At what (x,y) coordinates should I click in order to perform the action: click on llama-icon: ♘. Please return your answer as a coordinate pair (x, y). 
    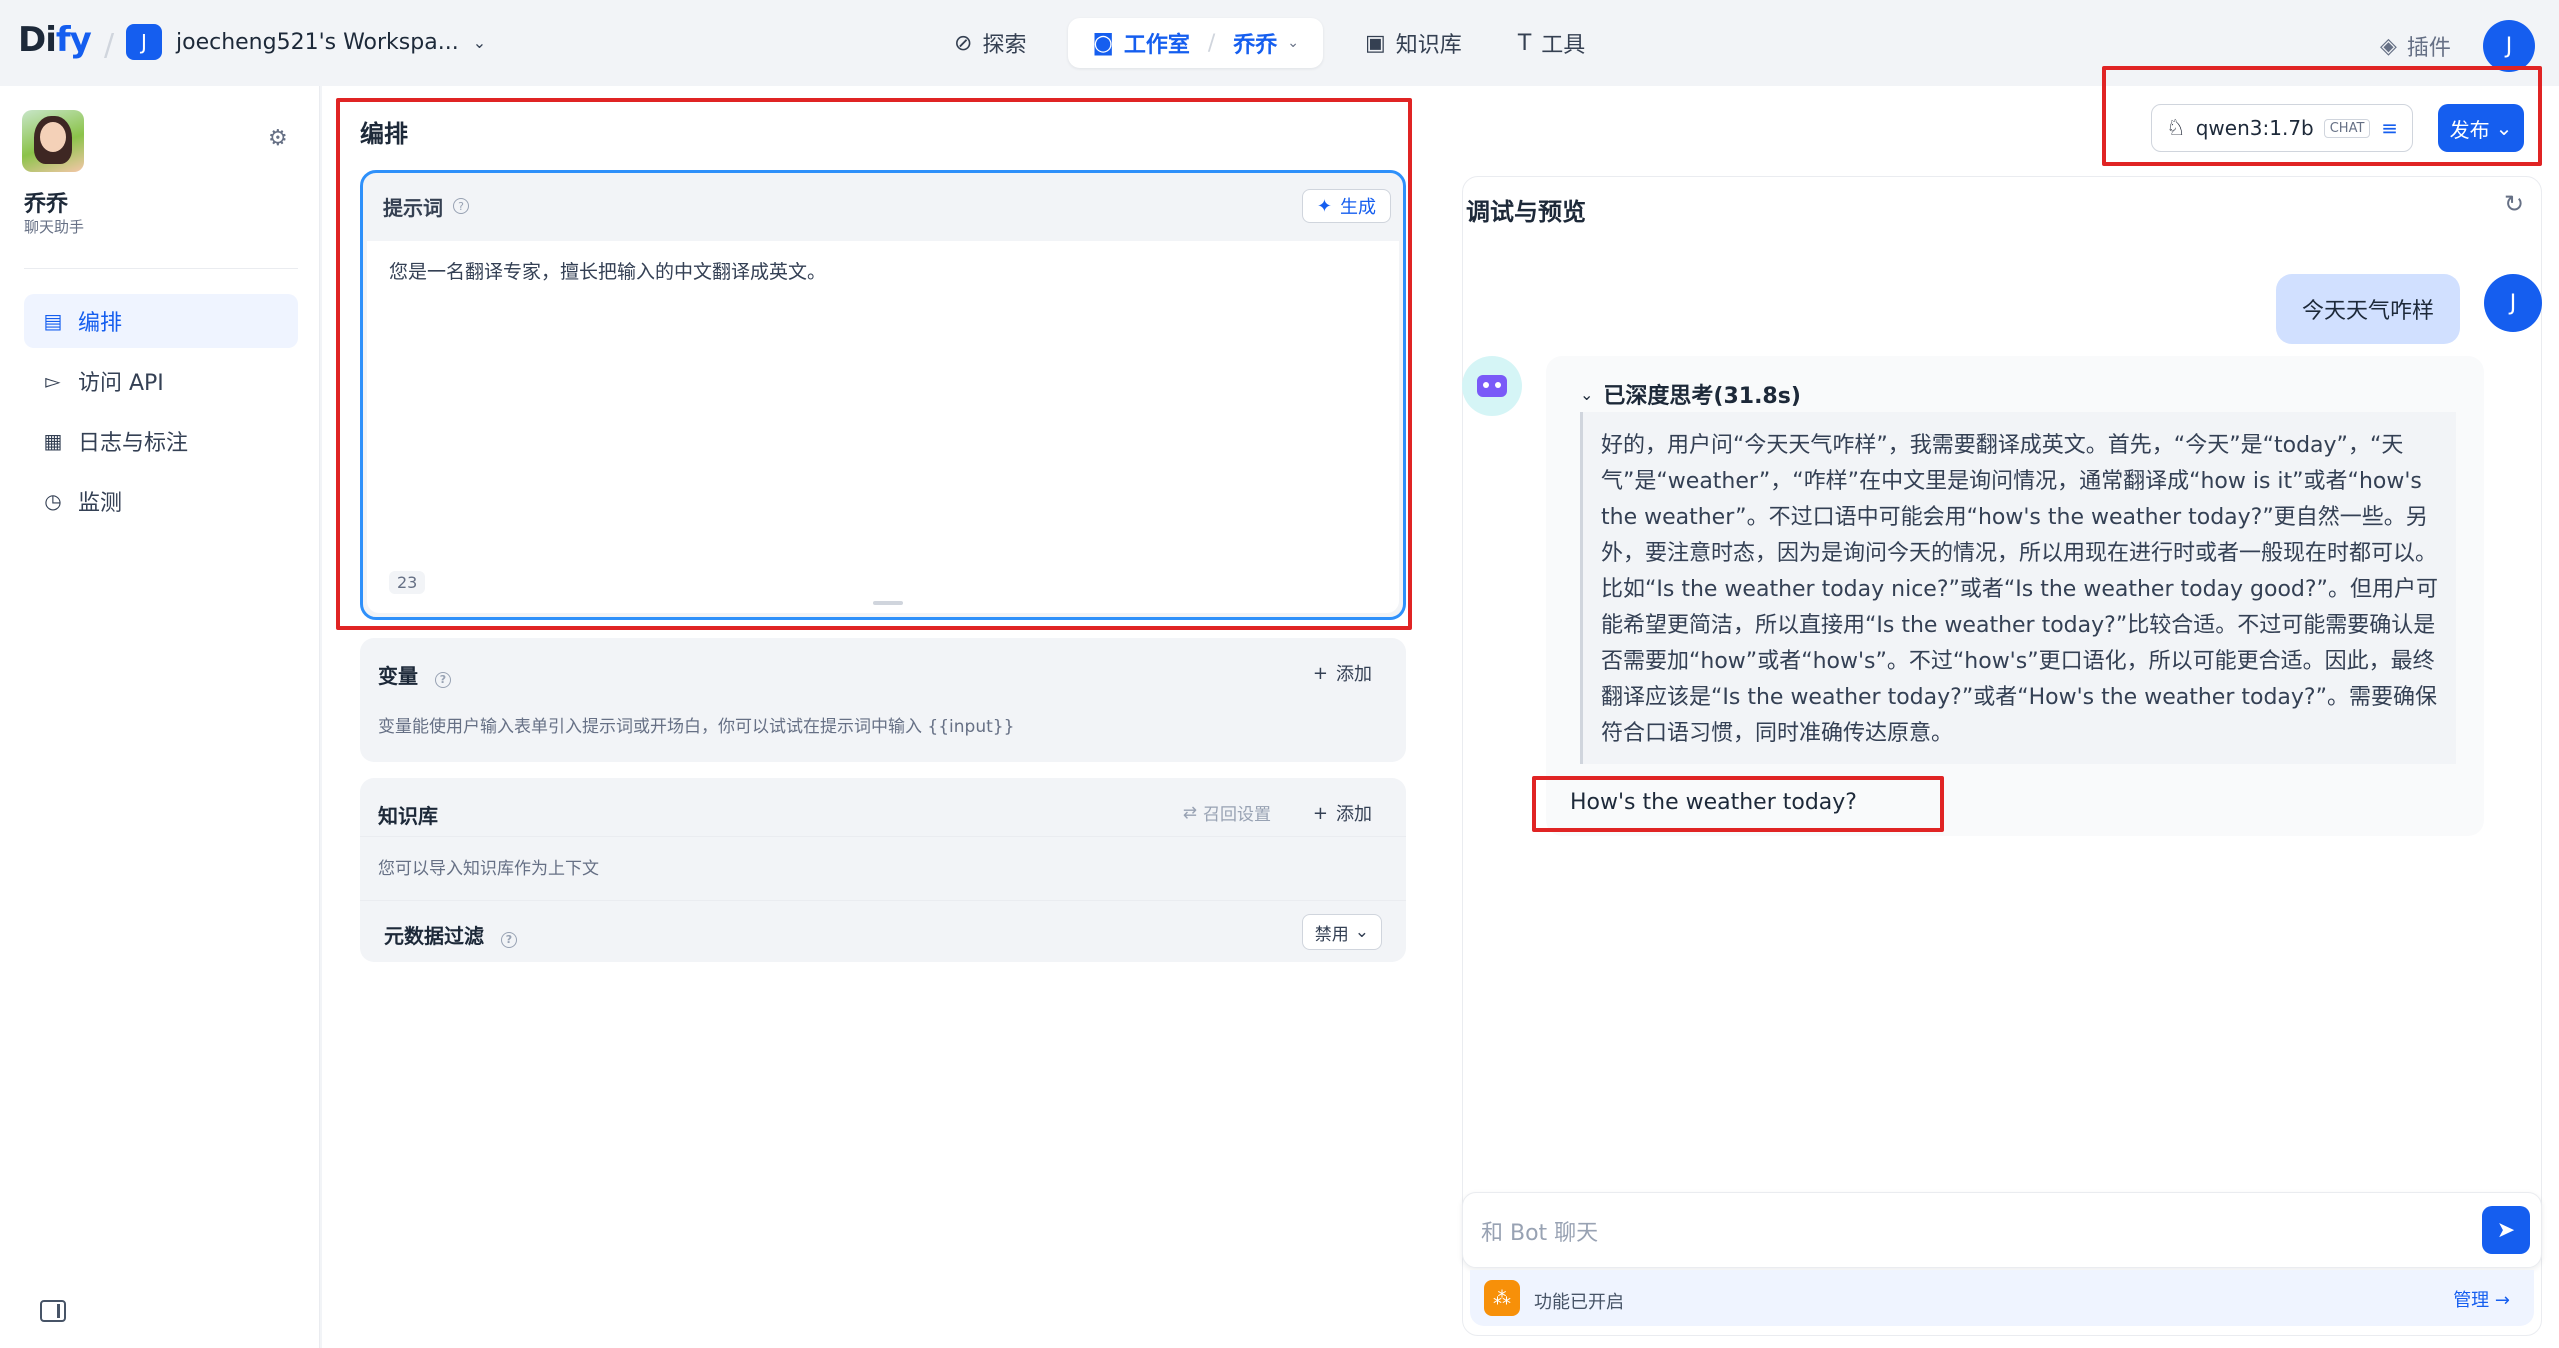
    Looking at the image, I should click on (2176, 128).